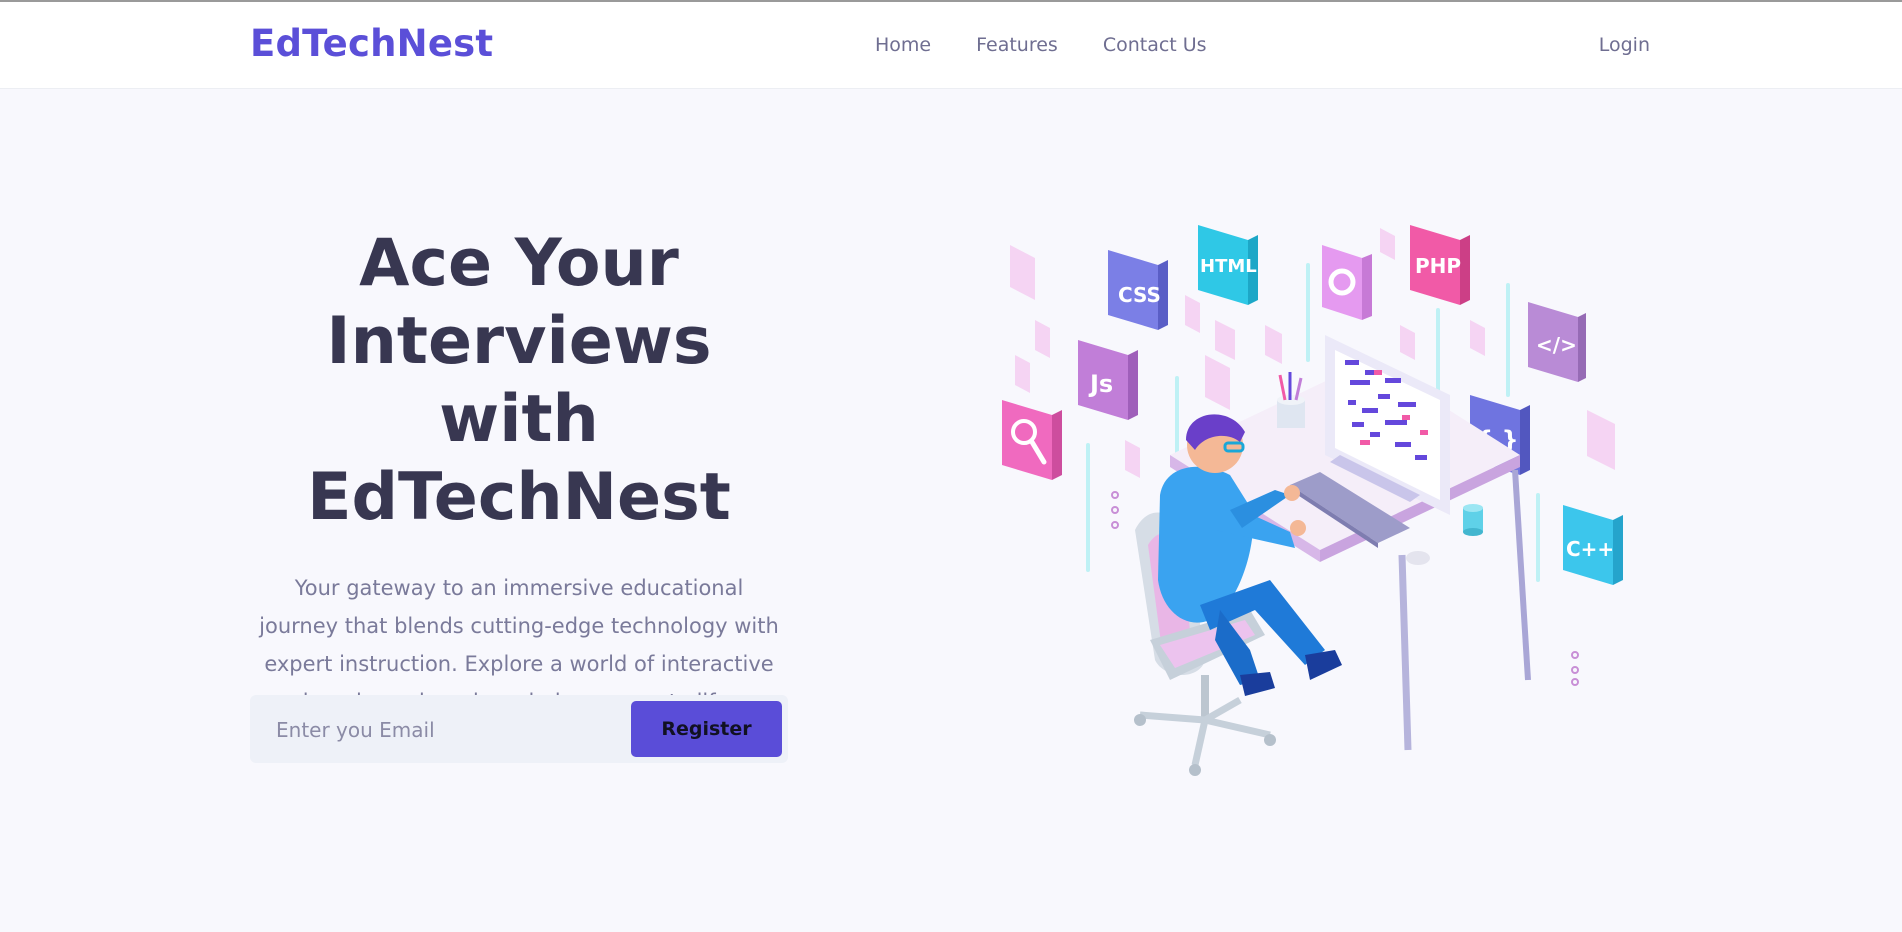 This screenshot has width=1902, height=932. I want to click on nav-contact-link: Contact Us, so click(1155, 45).